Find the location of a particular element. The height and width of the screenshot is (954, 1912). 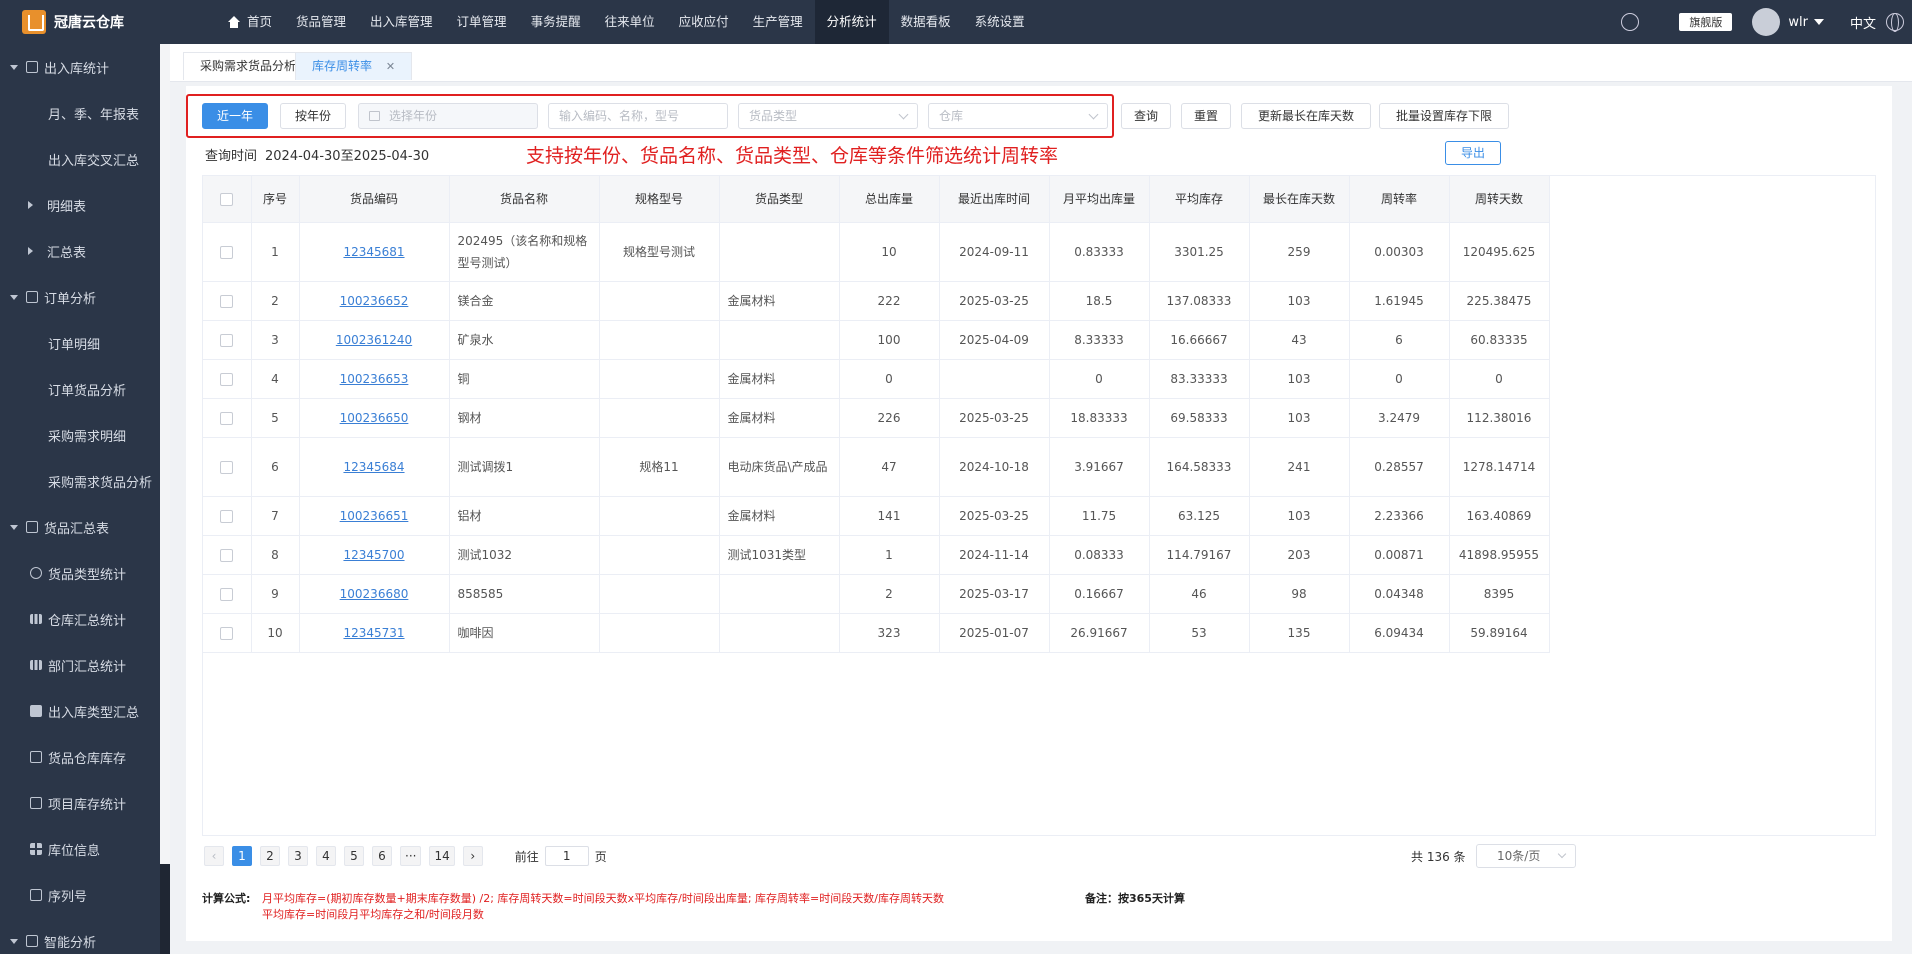

reset-button: 重置 is located at coordinates (1206, 116).